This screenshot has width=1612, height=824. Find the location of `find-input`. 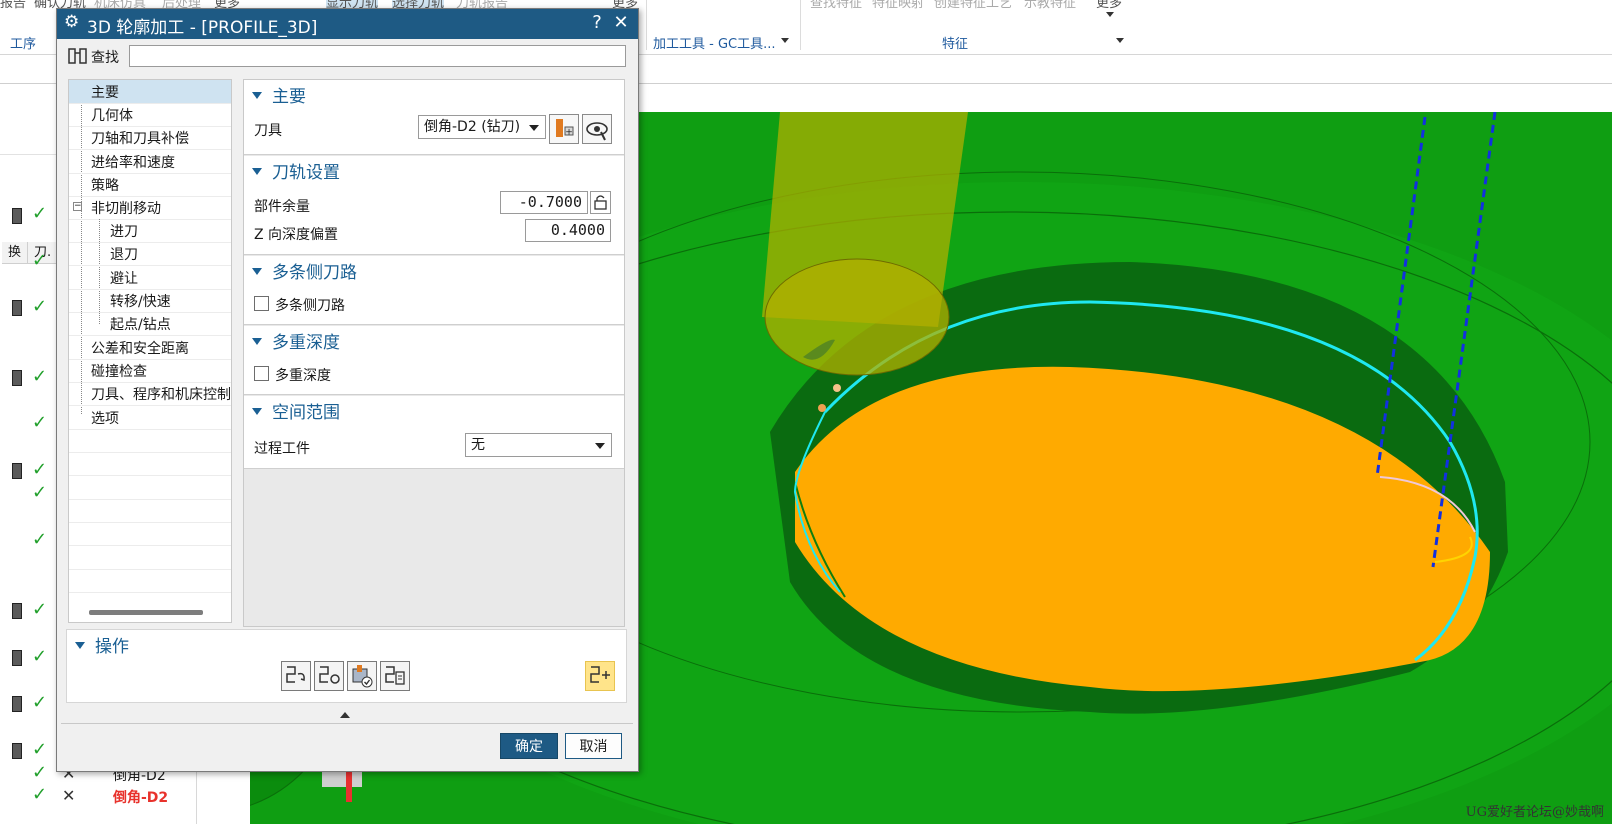

find-input is located at coordinates (377, 56).